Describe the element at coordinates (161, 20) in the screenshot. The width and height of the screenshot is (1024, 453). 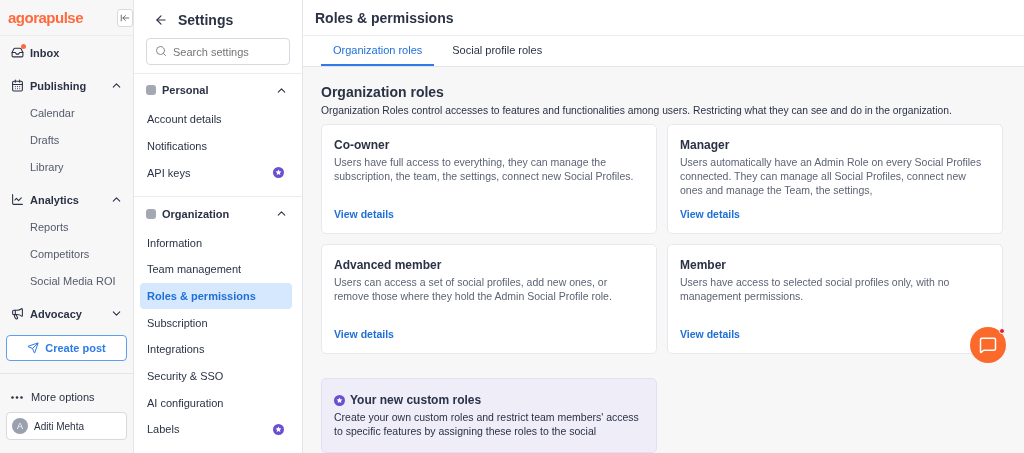
I see `back-arrow-icon` at that location.